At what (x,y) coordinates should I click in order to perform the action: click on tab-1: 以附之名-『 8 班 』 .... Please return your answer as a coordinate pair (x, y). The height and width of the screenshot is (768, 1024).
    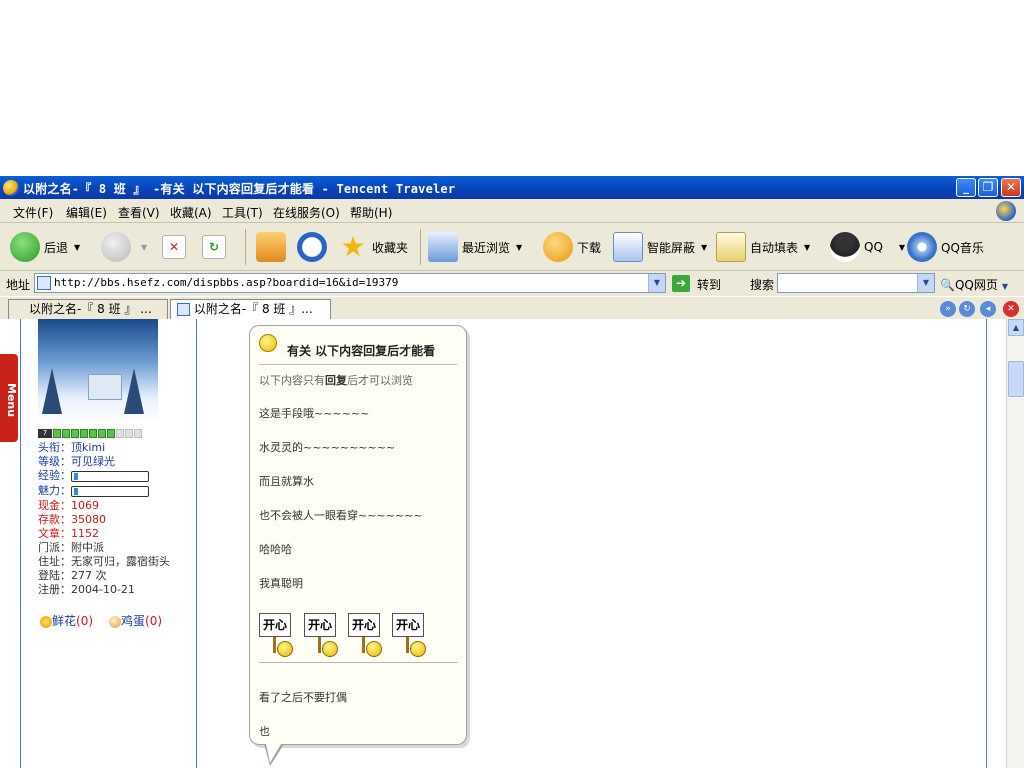
    Looking at the image, I should click on (88, 309).